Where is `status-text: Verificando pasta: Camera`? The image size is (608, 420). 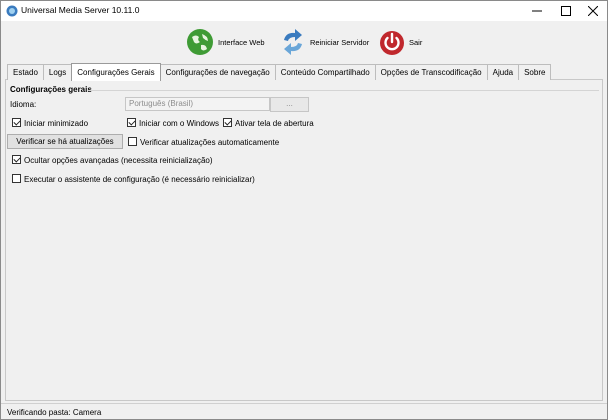 status-text: Verificando pasta: Camera is located at coordinates (54, 412).